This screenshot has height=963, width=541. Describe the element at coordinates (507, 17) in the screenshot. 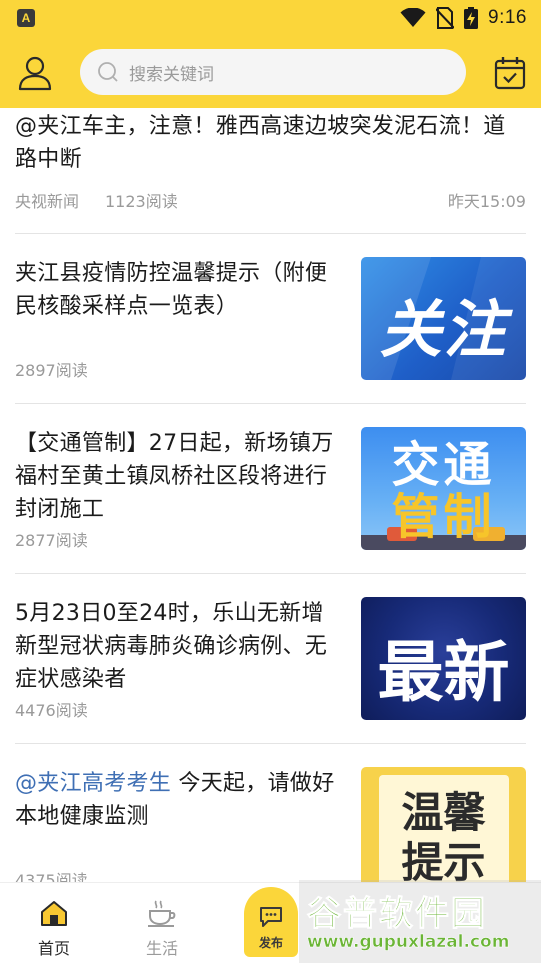

I see `clock: 9:16` at that location.